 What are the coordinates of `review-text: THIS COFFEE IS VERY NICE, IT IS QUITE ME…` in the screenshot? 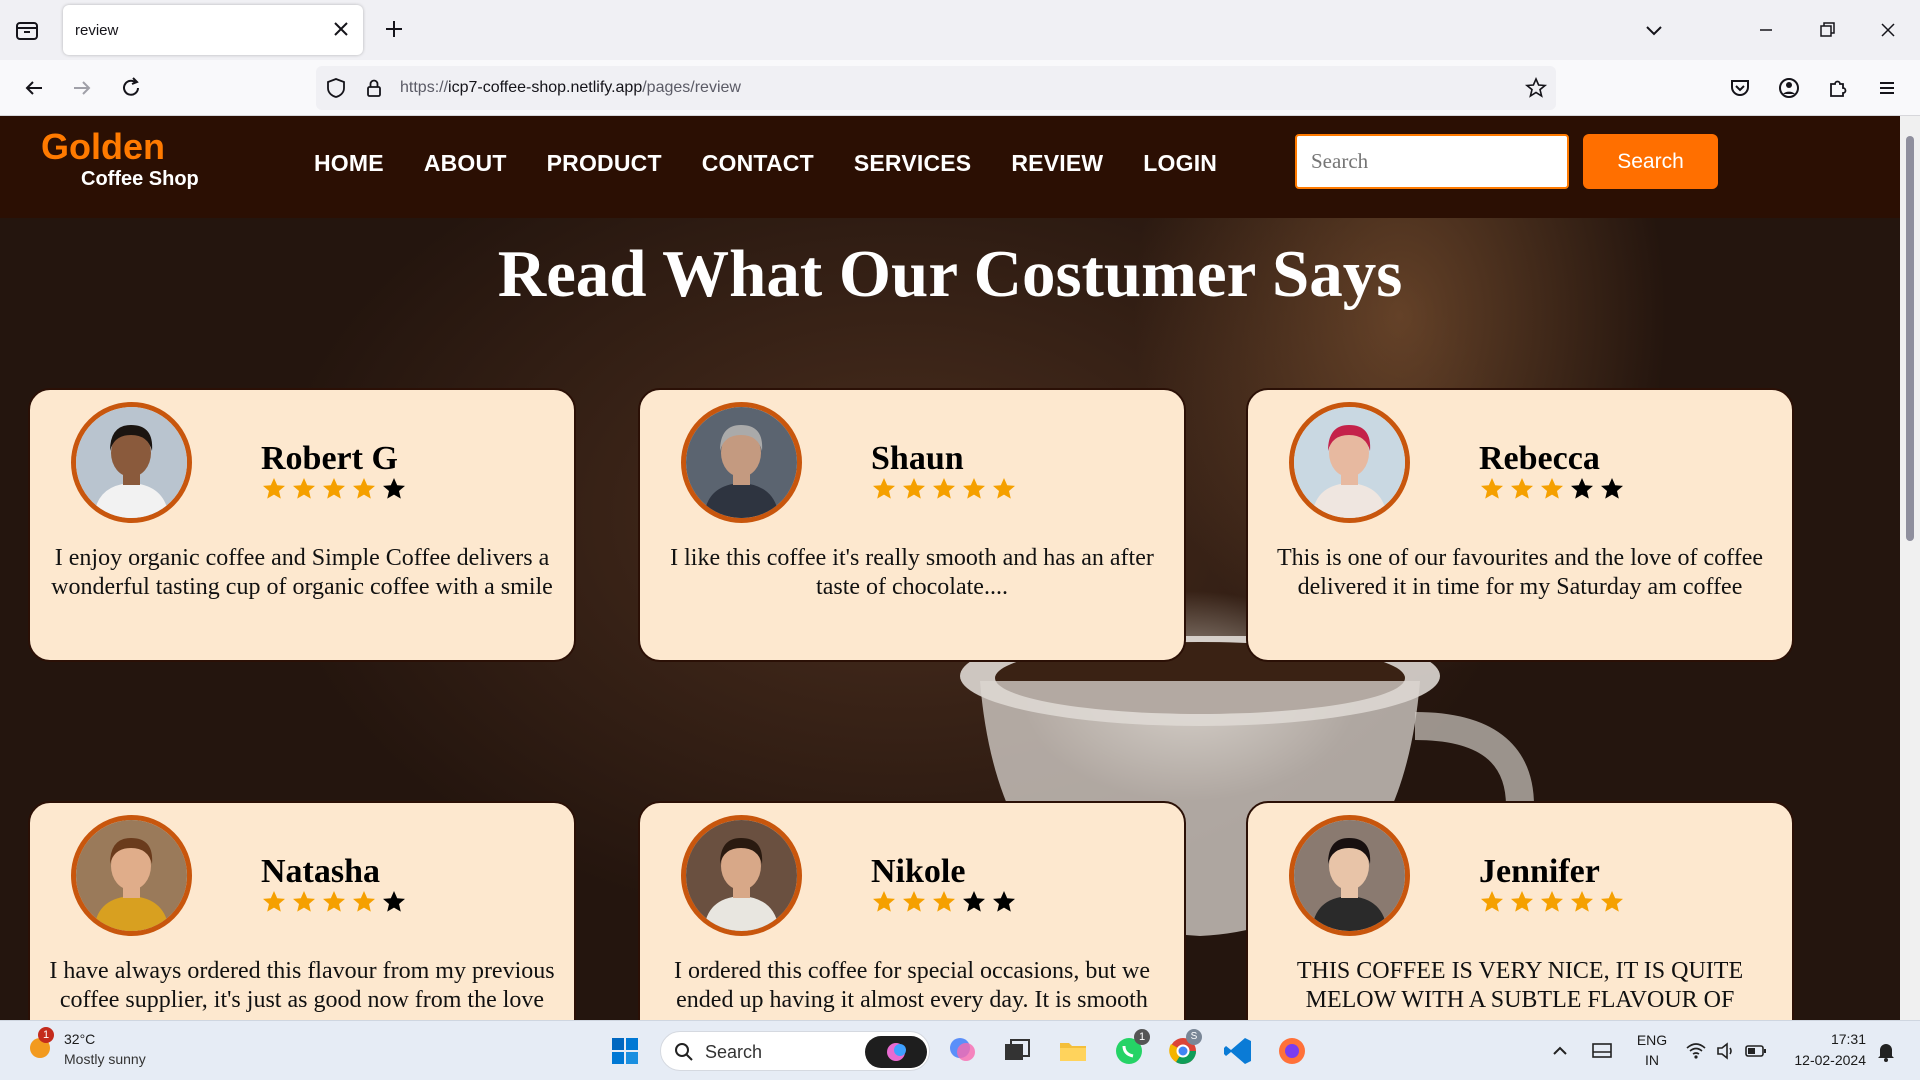 It's located at (1520, 985).